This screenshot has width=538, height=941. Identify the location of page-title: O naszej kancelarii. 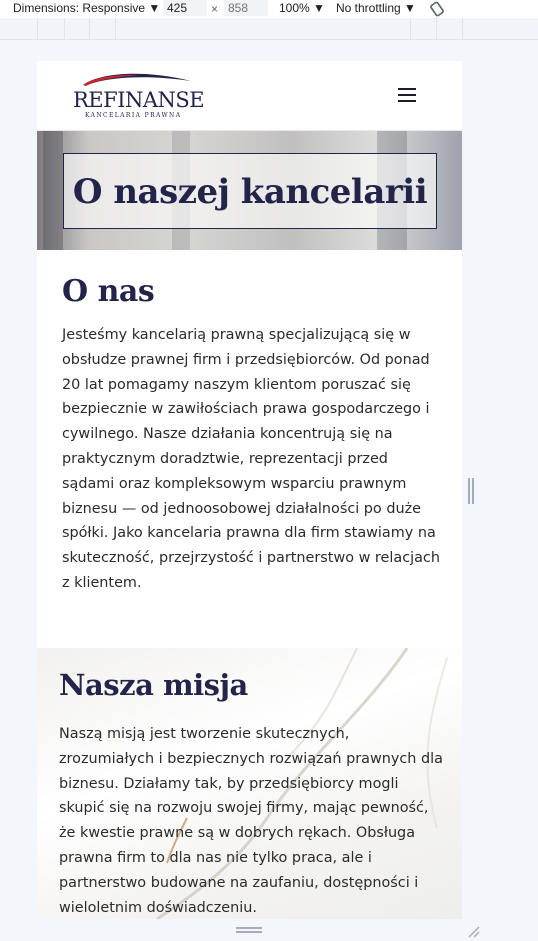
(250, 192).